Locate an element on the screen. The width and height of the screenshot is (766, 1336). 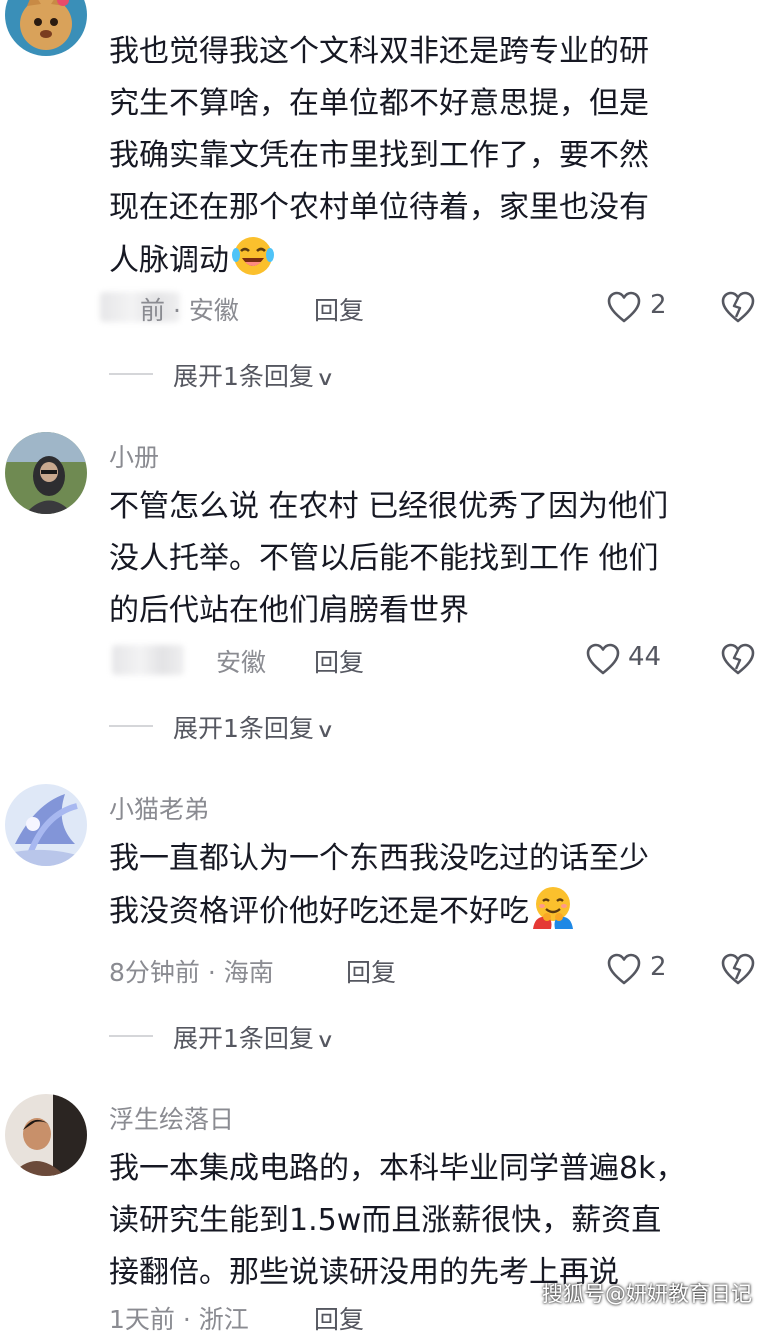
blurred-time is located at coordinates (148, 660).